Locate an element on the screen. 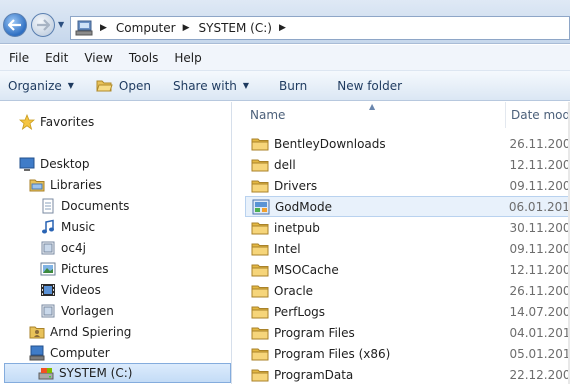 This screenshot has width=570, height=384. tree-favorites: Favorites is located at coordinates (56, 122).